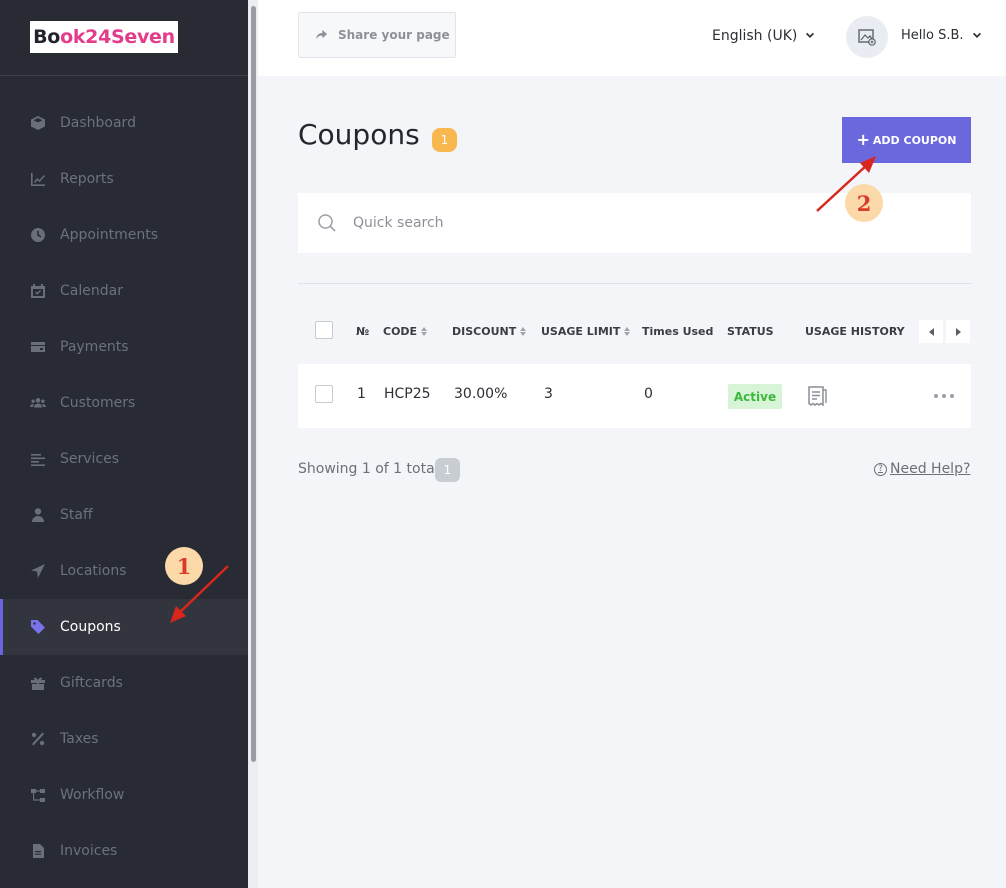  I want to click on wallet-icon, so click(38, 347).